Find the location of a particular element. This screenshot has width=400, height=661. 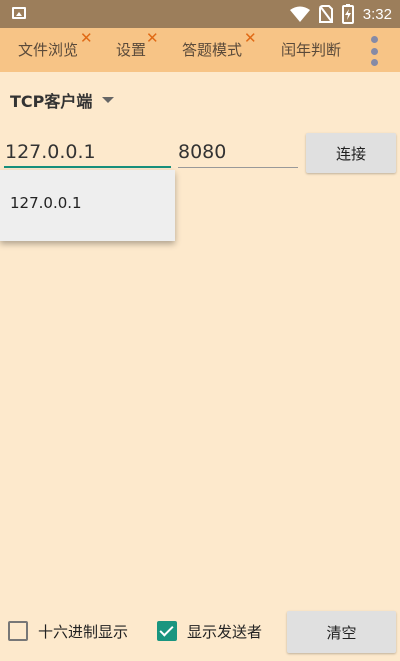

tab-bar: 文件浏览 ✕ 设置 ✕ 答题模式 ✕ 闰年判断 is located at coordinates (200, 50).